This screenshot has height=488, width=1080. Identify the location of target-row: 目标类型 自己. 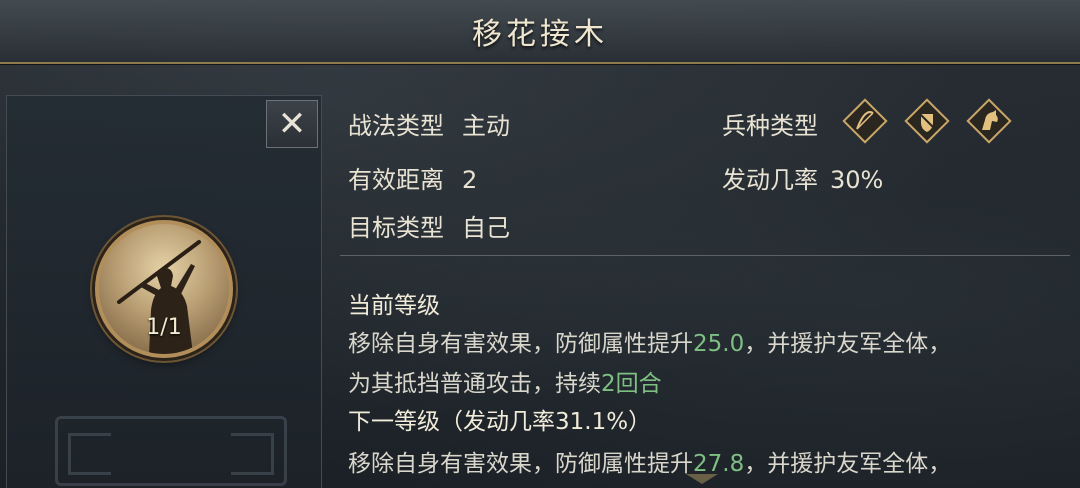
(429, 225).